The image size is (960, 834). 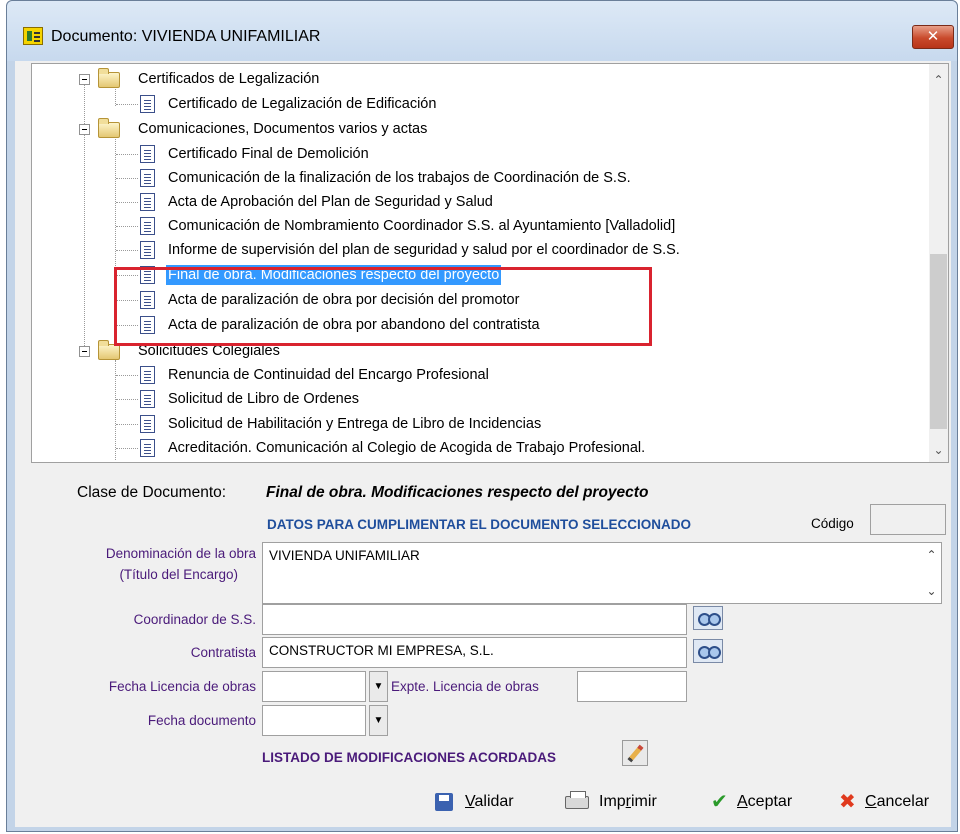 What do you see at coordinates (182, 686) in the screenshot?
I see `fecha-licencia-label: Fecha Licencia de obras` at bounding box center [182, 686].